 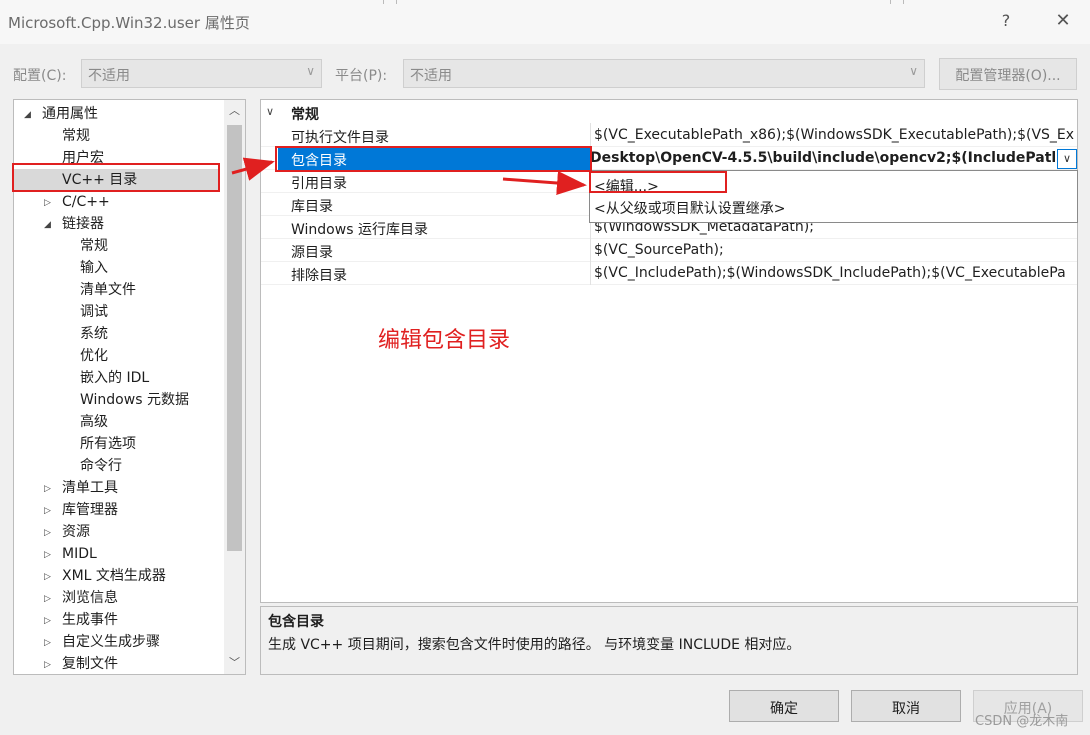 What do you see at coordinates (409, 176) in the screenshot?
I see `annotation-arrows` at bounding box center [409, 176].